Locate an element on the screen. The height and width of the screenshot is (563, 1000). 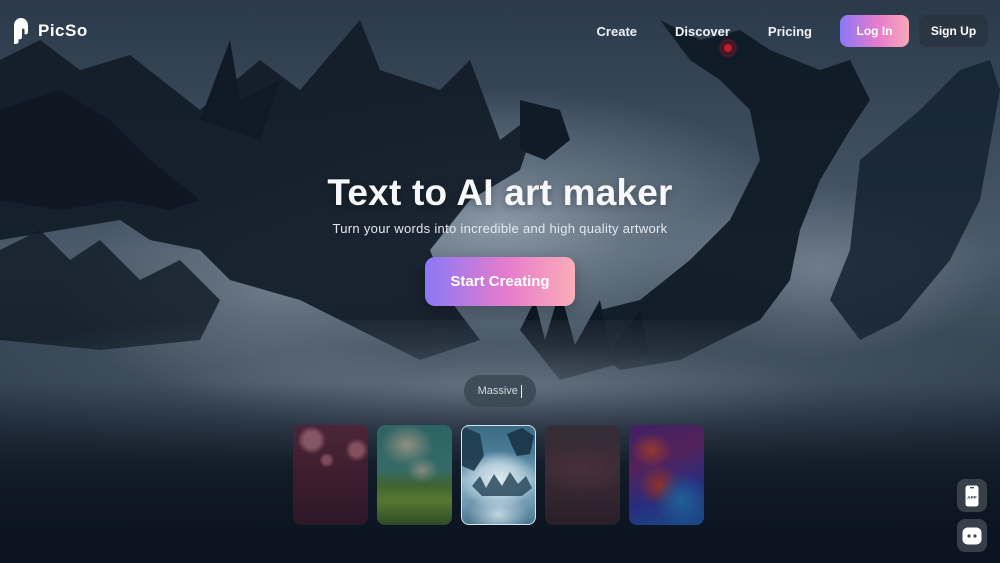
phone-app-icon: APP is located at coordinates (972, 495).